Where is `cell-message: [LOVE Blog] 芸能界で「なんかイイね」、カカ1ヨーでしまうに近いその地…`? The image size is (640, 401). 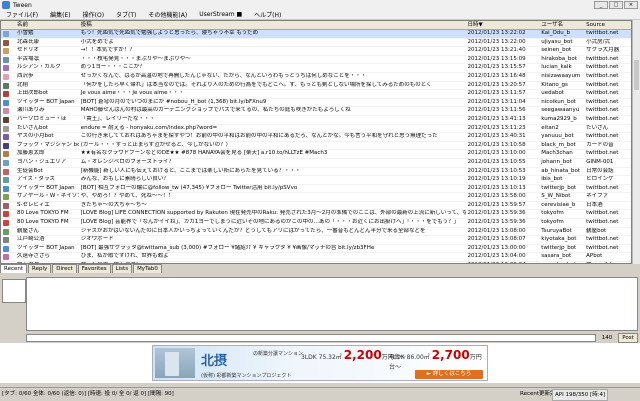
cell-message: [LOVE Blog] 芸能界で「なんかイイね」、カカ1ヨーでしまうに近いその地… is located at coordinates (270, 222).